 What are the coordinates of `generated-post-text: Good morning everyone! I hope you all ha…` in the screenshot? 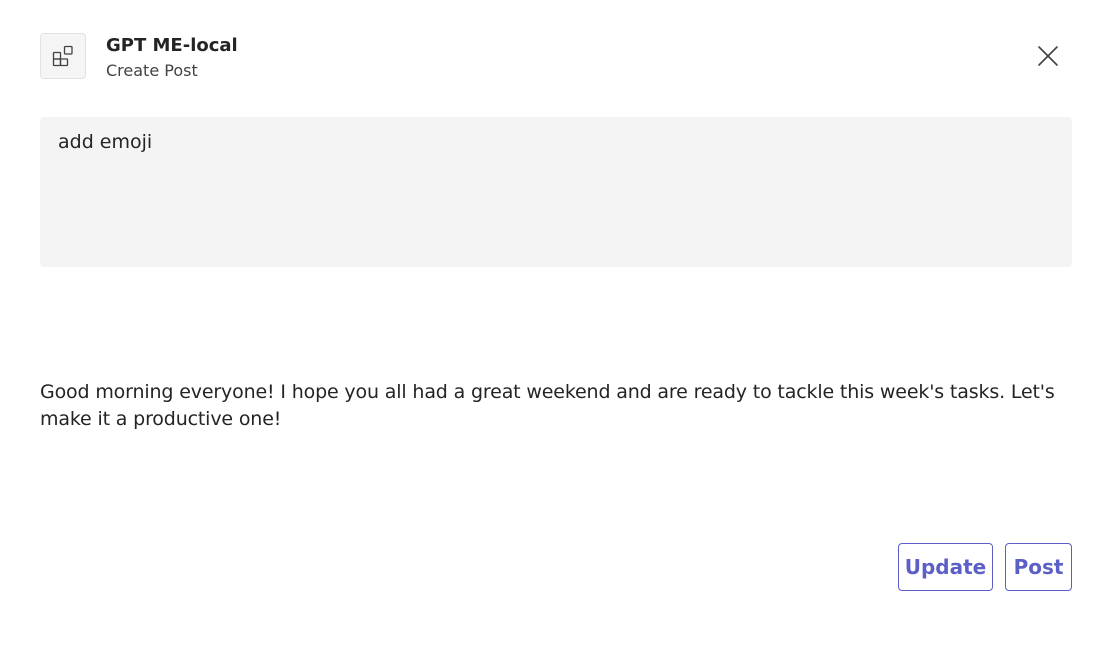 It's located at (547, 405).